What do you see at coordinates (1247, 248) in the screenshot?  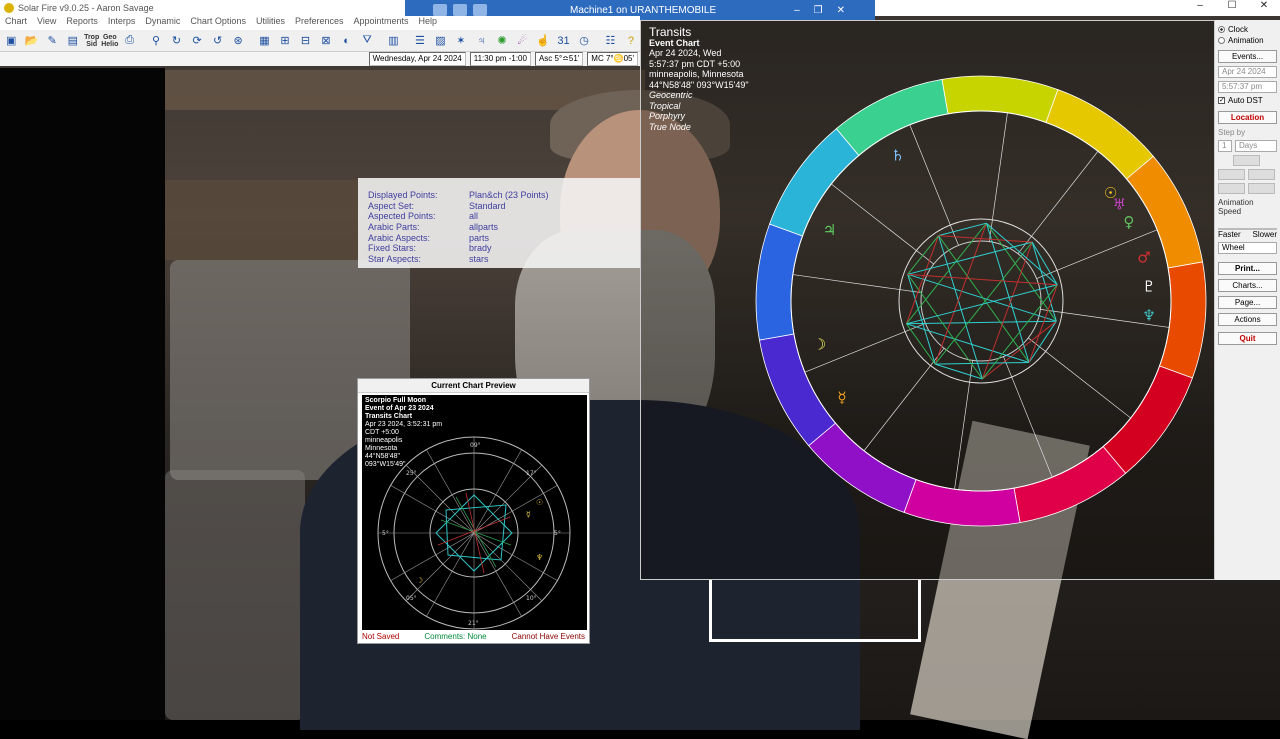 I see `wheel-select: Wheel` at bounding box center [1247, 248].